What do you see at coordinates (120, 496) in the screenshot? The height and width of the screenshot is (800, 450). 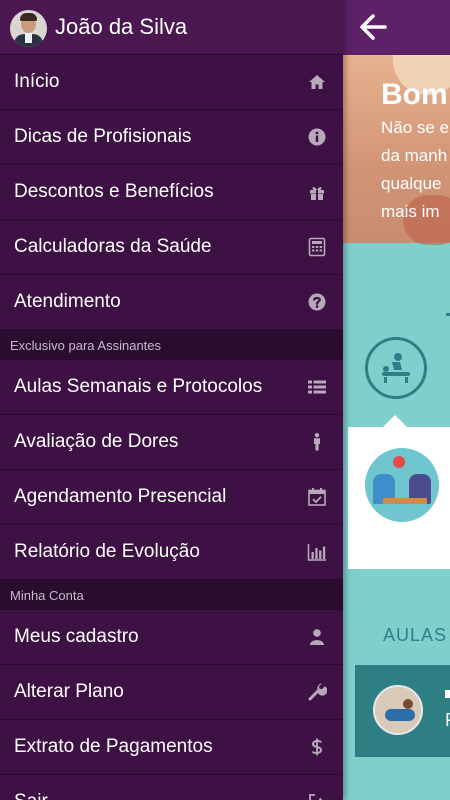 I see `menu-item-label: Agendamento Presencial` at bounding box center [120, 496].